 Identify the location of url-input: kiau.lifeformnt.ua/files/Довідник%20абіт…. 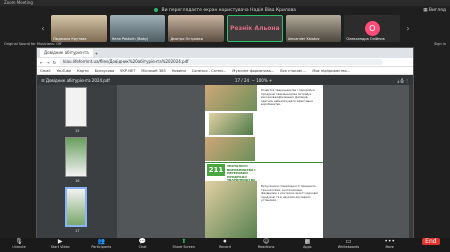
(221, 62).